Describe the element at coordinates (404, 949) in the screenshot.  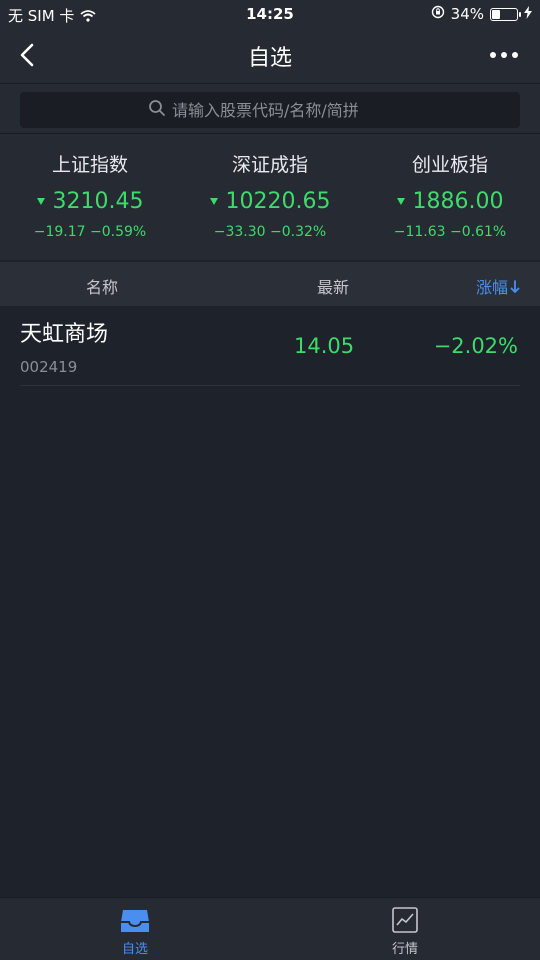
I see `tab-label: 行情` at that location.